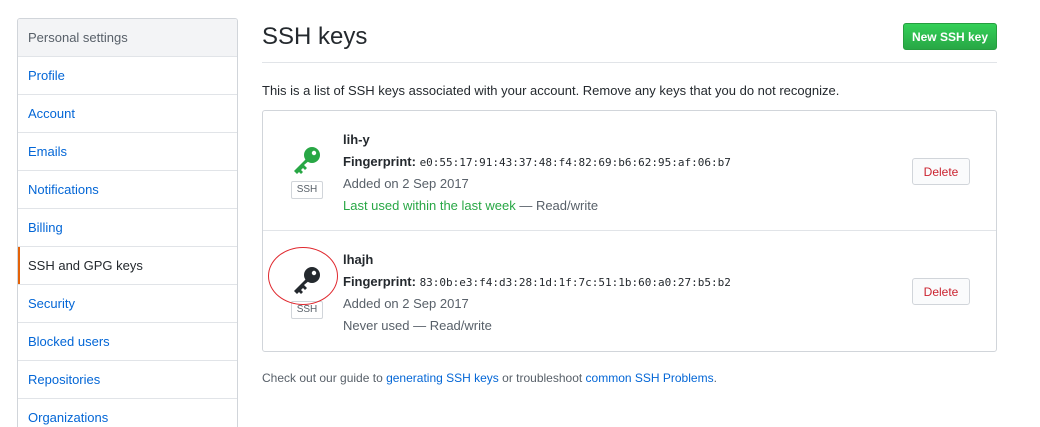  Describe the element at coordinates (127, 38) in the screenshot. I see `sidebar-header: Personal settings` at that location.